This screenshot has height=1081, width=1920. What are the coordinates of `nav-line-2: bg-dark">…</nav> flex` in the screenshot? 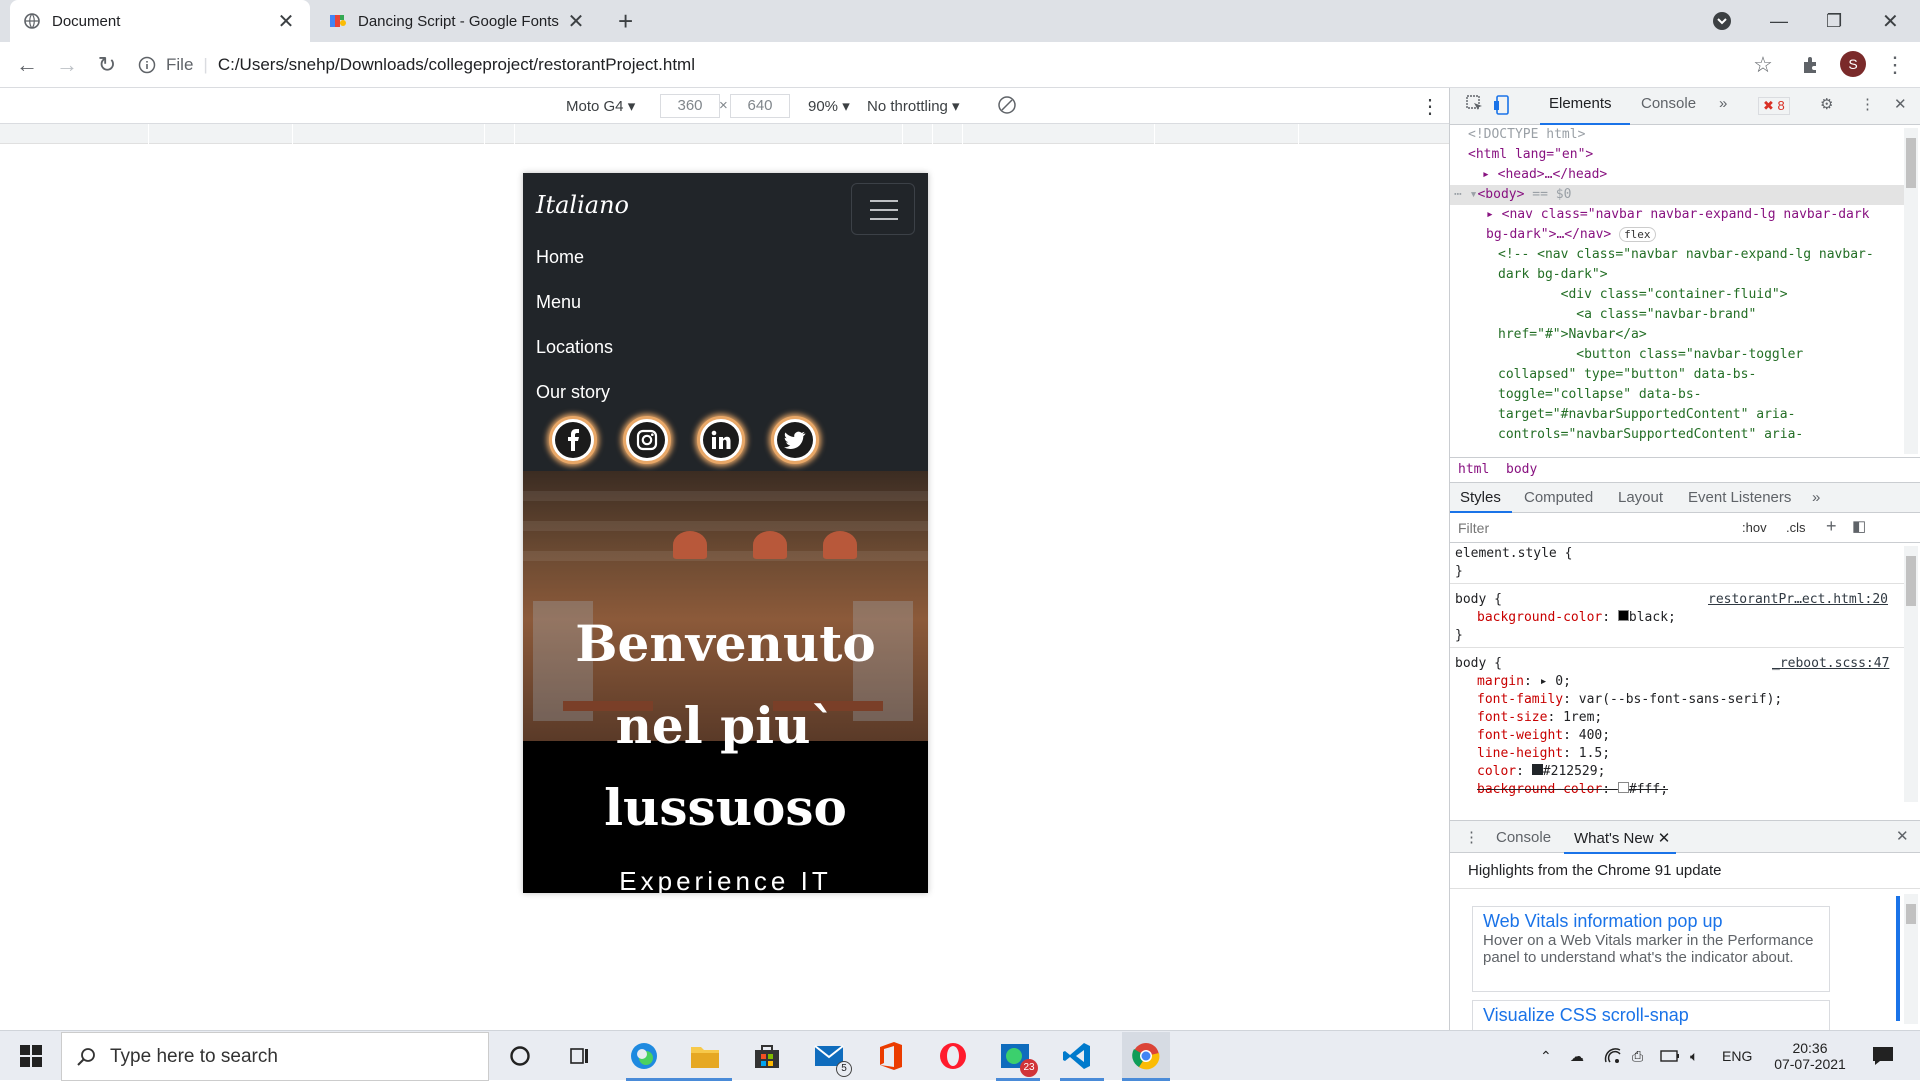 It's located at (1571, 235).